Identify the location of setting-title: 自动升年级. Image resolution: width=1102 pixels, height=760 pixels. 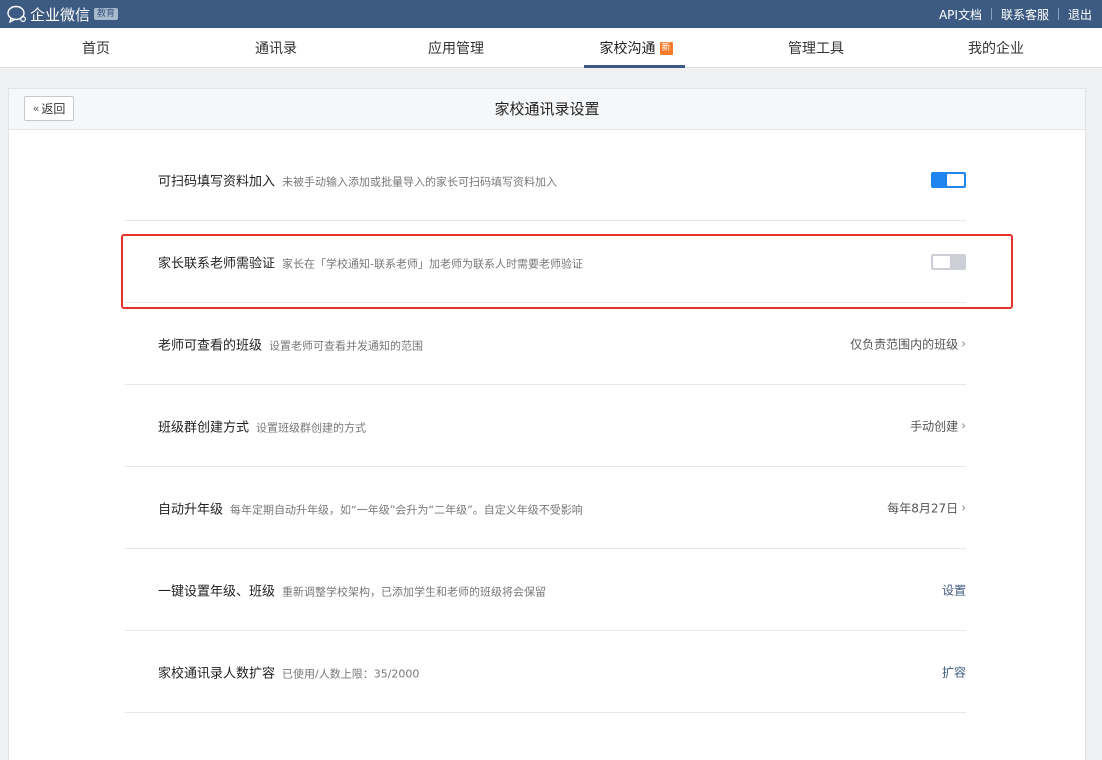
(191, 509).